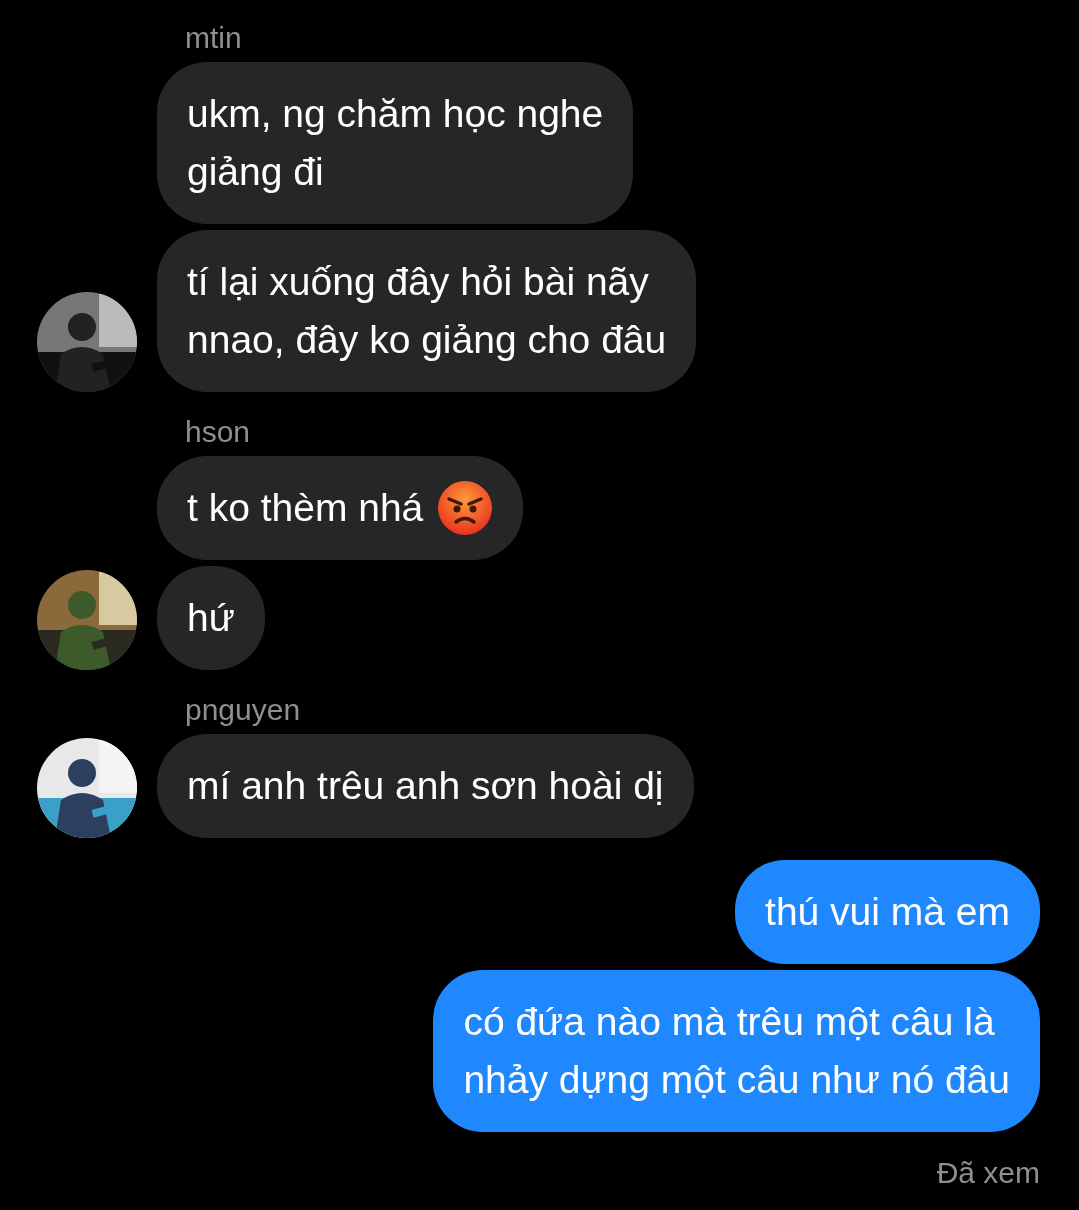  I want to click on read-receipt: Đã xem, so click(988, 1173).